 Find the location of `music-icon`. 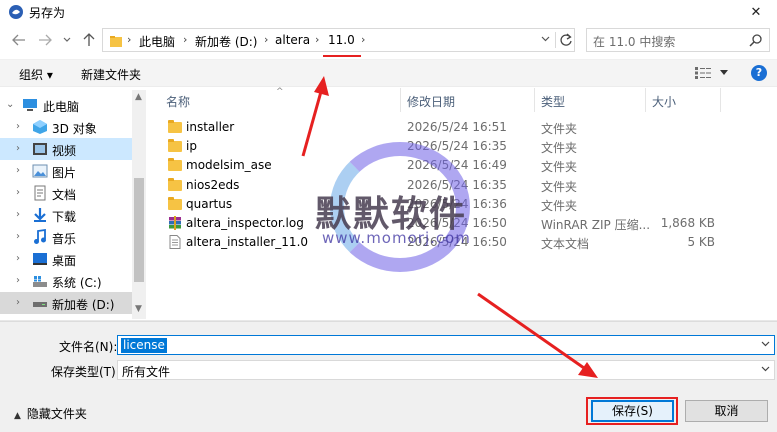

music-icon is located at coordinates (40, 236).